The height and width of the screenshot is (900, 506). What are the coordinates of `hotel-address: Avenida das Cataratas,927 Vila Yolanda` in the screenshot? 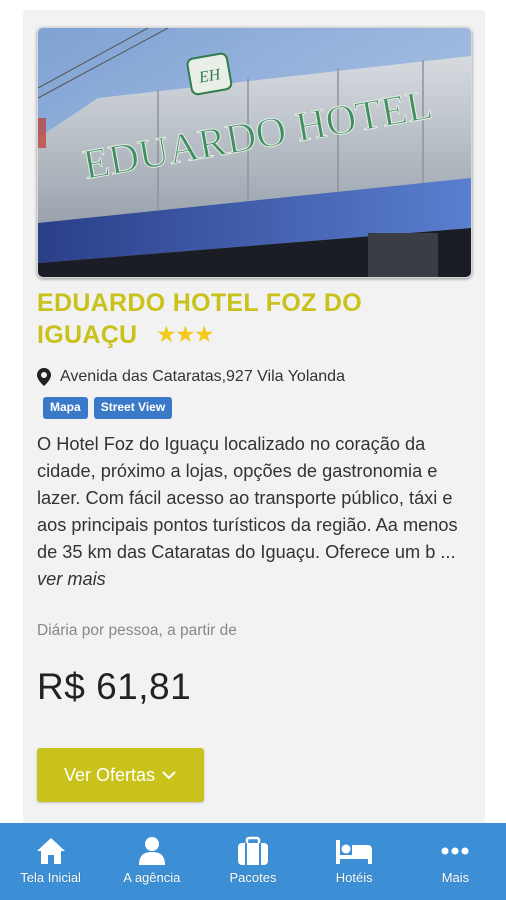 It's located at (191, 377).